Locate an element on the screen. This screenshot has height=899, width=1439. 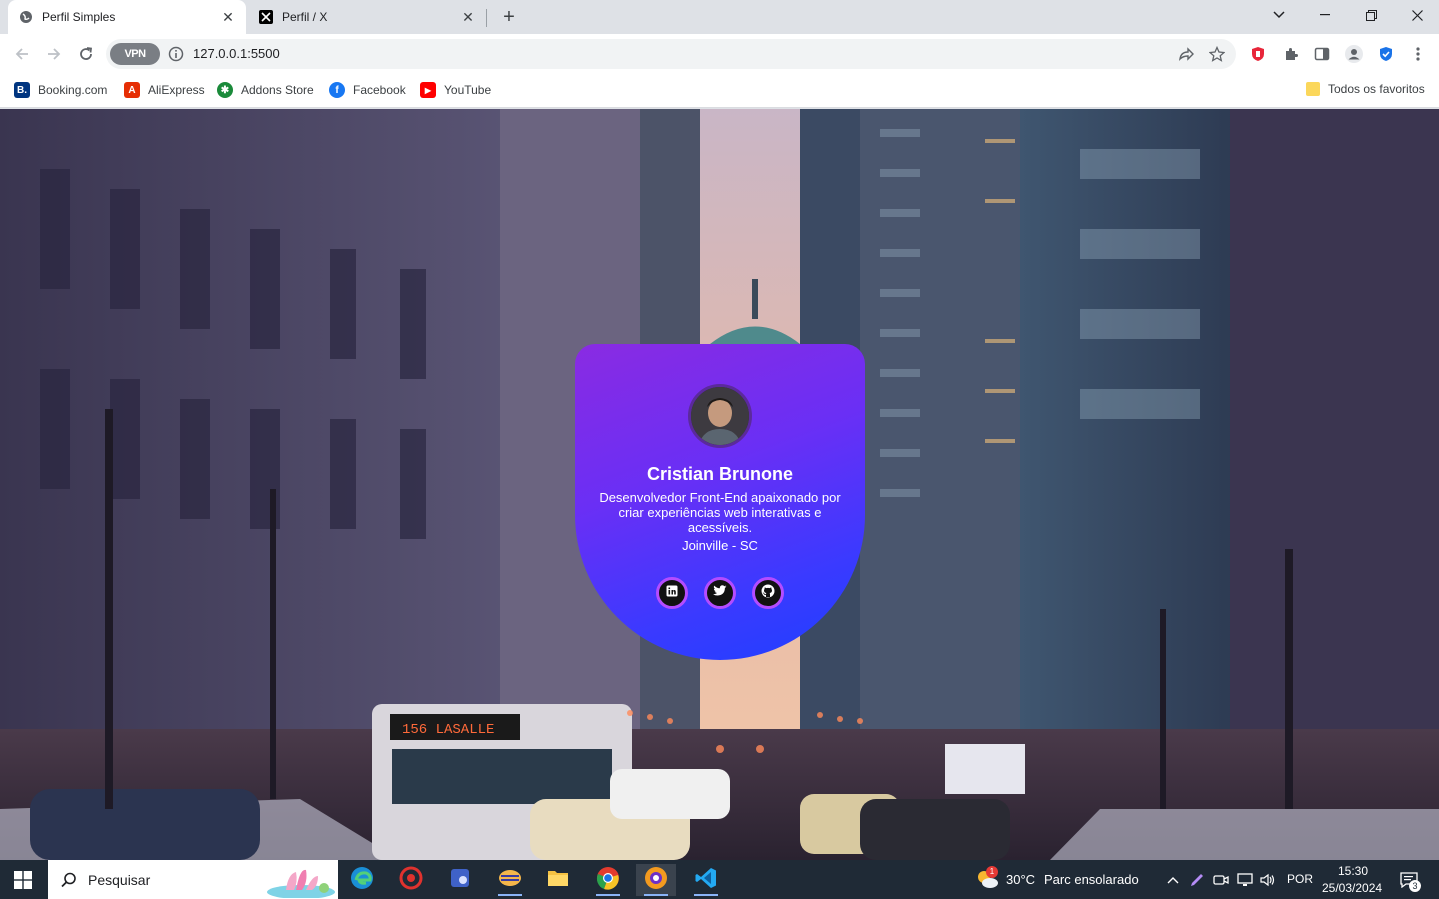
bookmark-addons-store: ✱ Addons Store is located at coordinates (265, 90).